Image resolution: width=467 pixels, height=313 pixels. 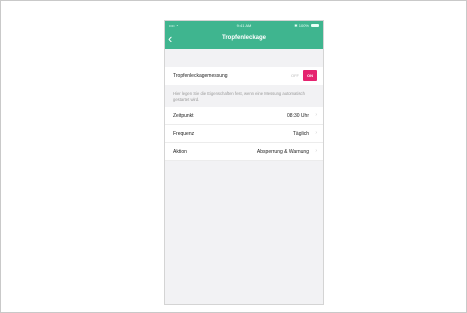 What do you see at coordinates (300, 134) in the screenshot?
I see `setting-value: Täglich` at bounding box center [300, 134].